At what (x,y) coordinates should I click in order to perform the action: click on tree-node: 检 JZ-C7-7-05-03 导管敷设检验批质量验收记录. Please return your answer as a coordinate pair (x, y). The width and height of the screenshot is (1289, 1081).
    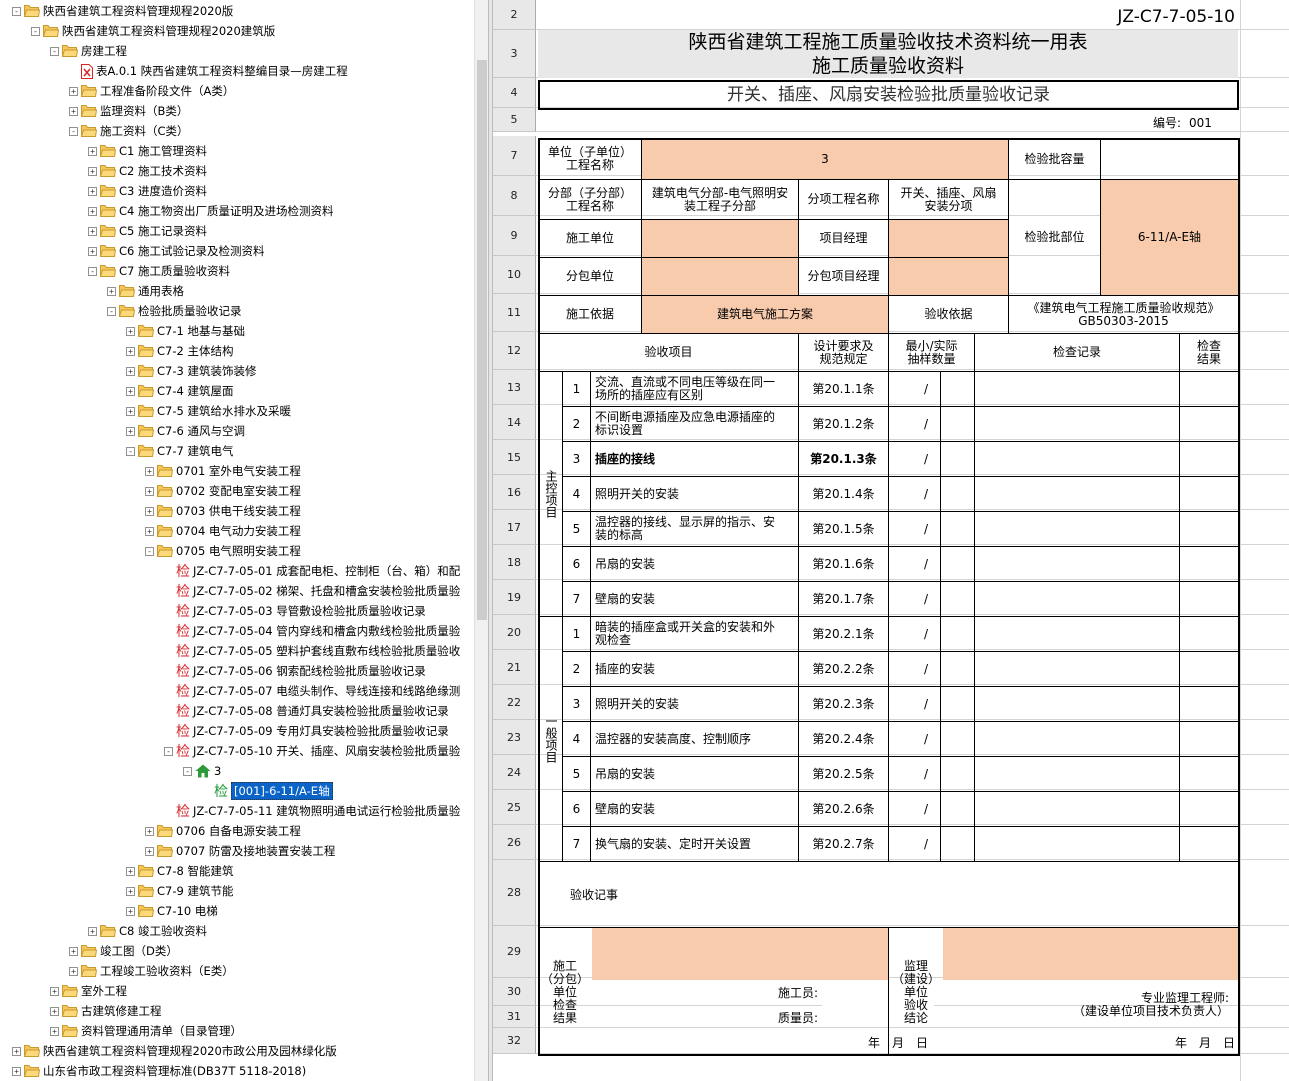
    Looking at the image, I should click on (295, 611).